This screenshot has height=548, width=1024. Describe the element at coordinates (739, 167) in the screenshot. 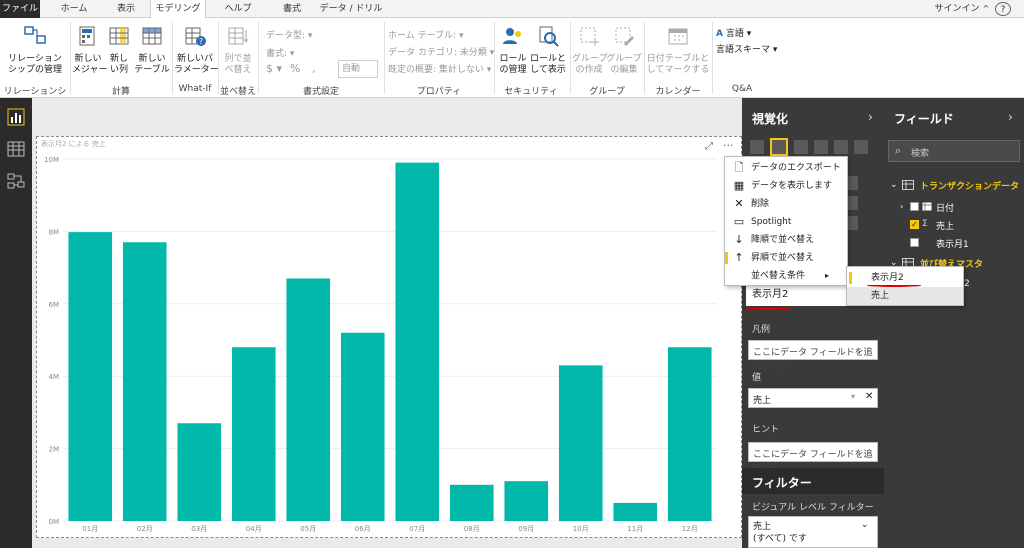

I see `export-icon: 🗋` at that location.